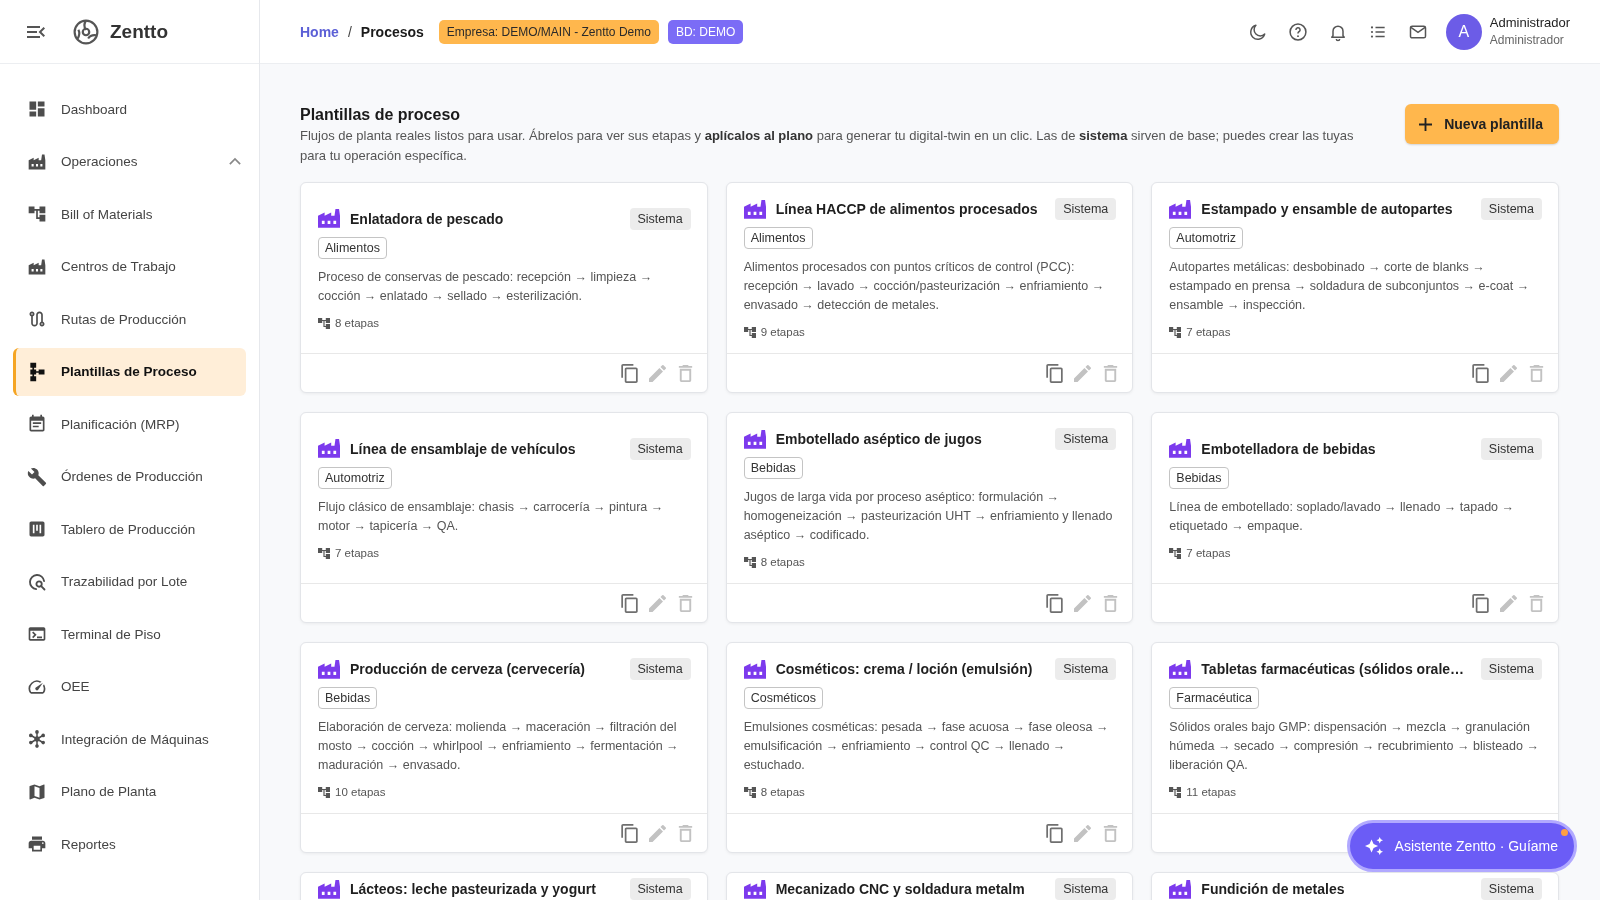 The height and width of the screenshot is (900, 1600). I want to click on template-card: Lácteos: leche pasteurizada y yogurt Sistema, so click(504, 886).